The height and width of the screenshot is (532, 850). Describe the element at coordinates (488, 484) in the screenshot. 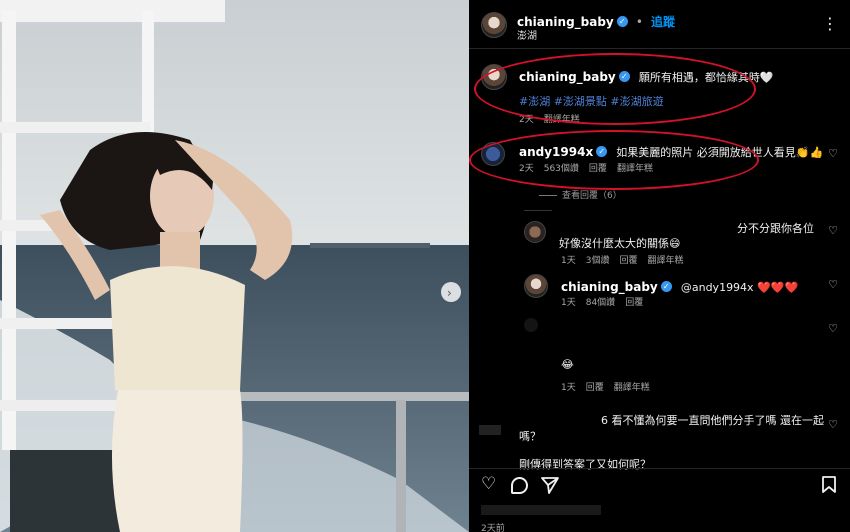

I see `heart-icon: ♡` at that location.